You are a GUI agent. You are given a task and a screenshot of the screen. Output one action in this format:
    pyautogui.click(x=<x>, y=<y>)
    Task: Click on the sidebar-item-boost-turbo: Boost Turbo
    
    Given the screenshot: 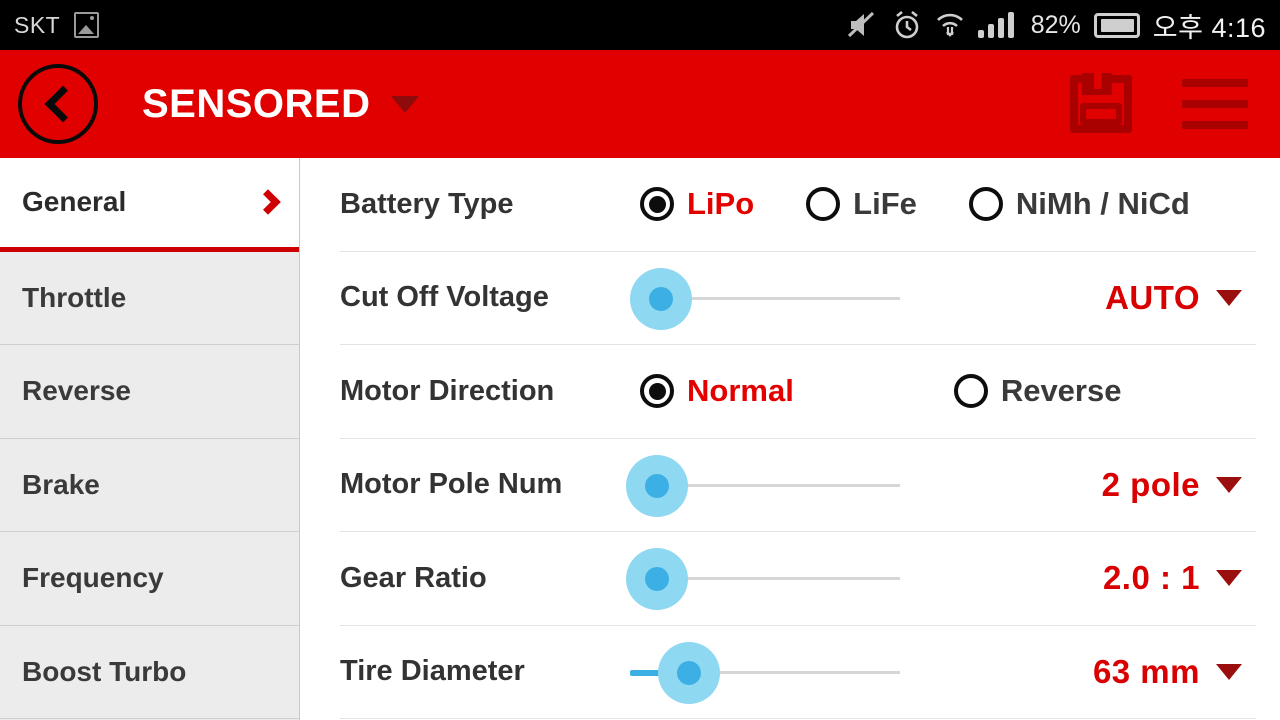 What is the action you would take?
    pyautogui.click(x=149, y=672)
    